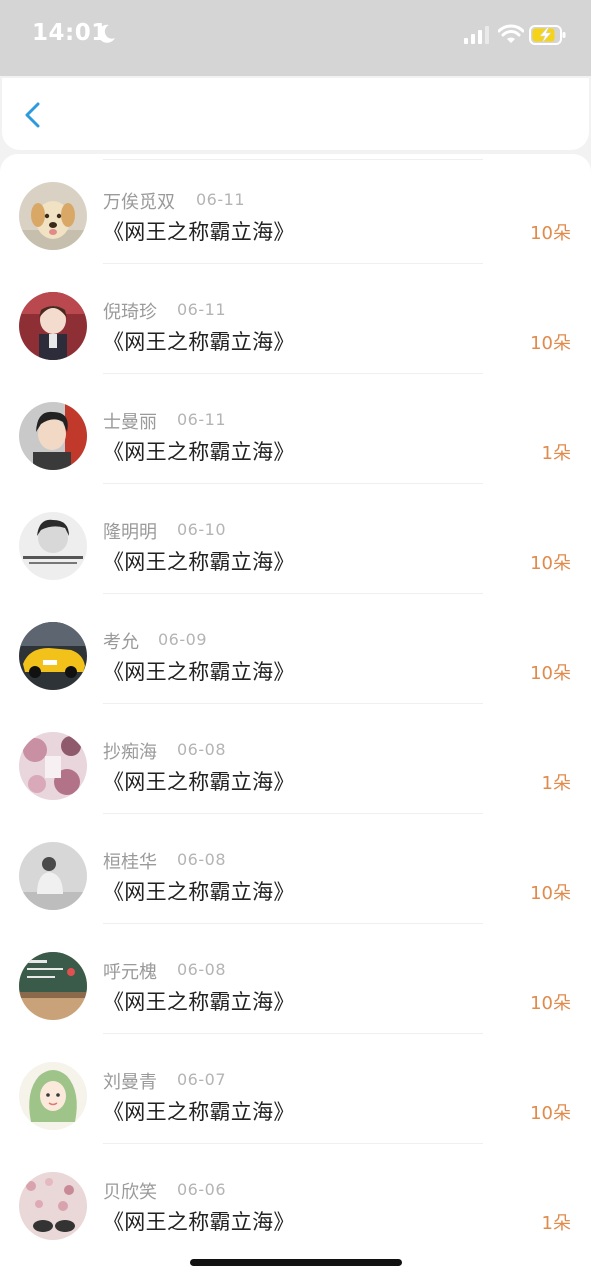 This screenshot has width=591, height=1280. I want to click on list-item: 贝欣笑 06-06 《网王之称霸立海》 1朵, so click(295, 1199).